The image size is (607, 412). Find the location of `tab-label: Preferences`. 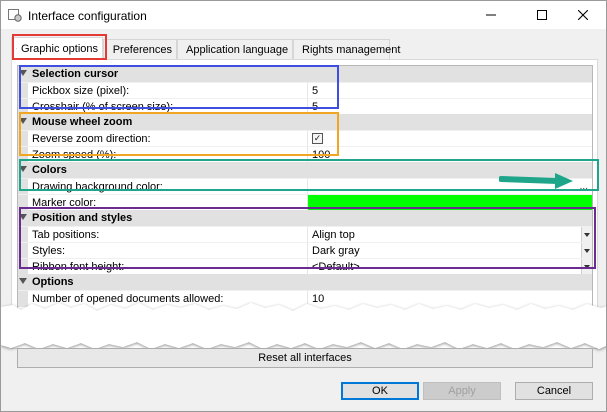

tab-label: Preferences is located at coordinates (142, 49).